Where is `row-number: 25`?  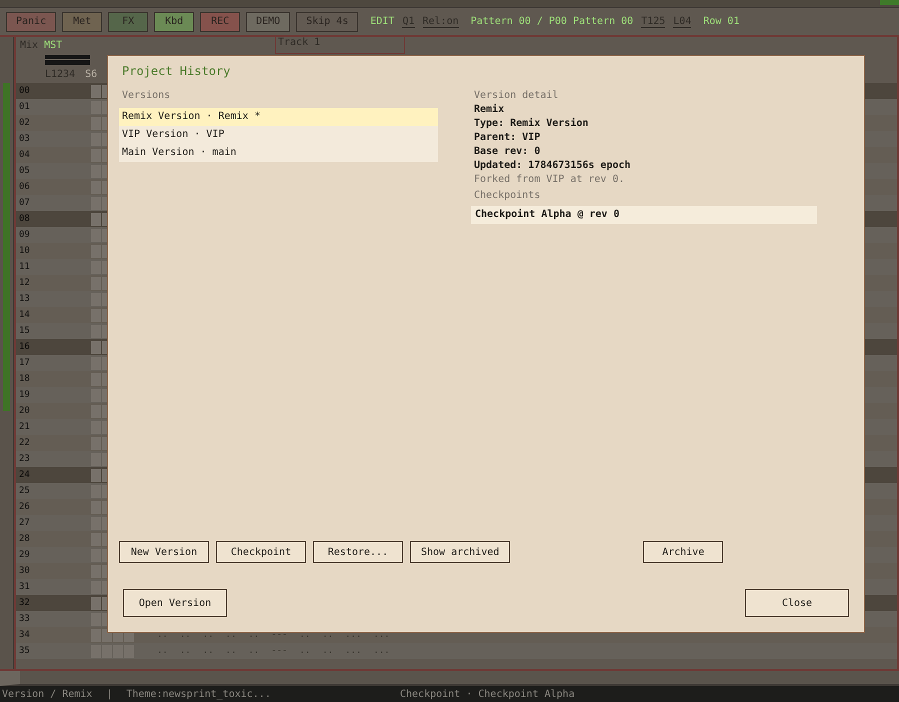 row-number: 25 is located at coordinates (24, 491).